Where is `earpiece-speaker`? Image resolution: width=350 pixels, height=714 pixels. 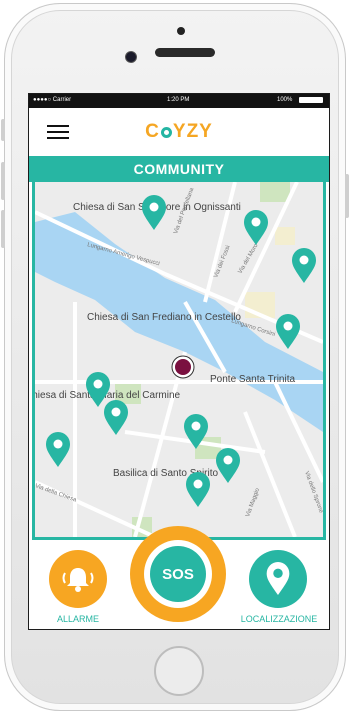 earpiece-speaker is located at coordinates (185, 52).